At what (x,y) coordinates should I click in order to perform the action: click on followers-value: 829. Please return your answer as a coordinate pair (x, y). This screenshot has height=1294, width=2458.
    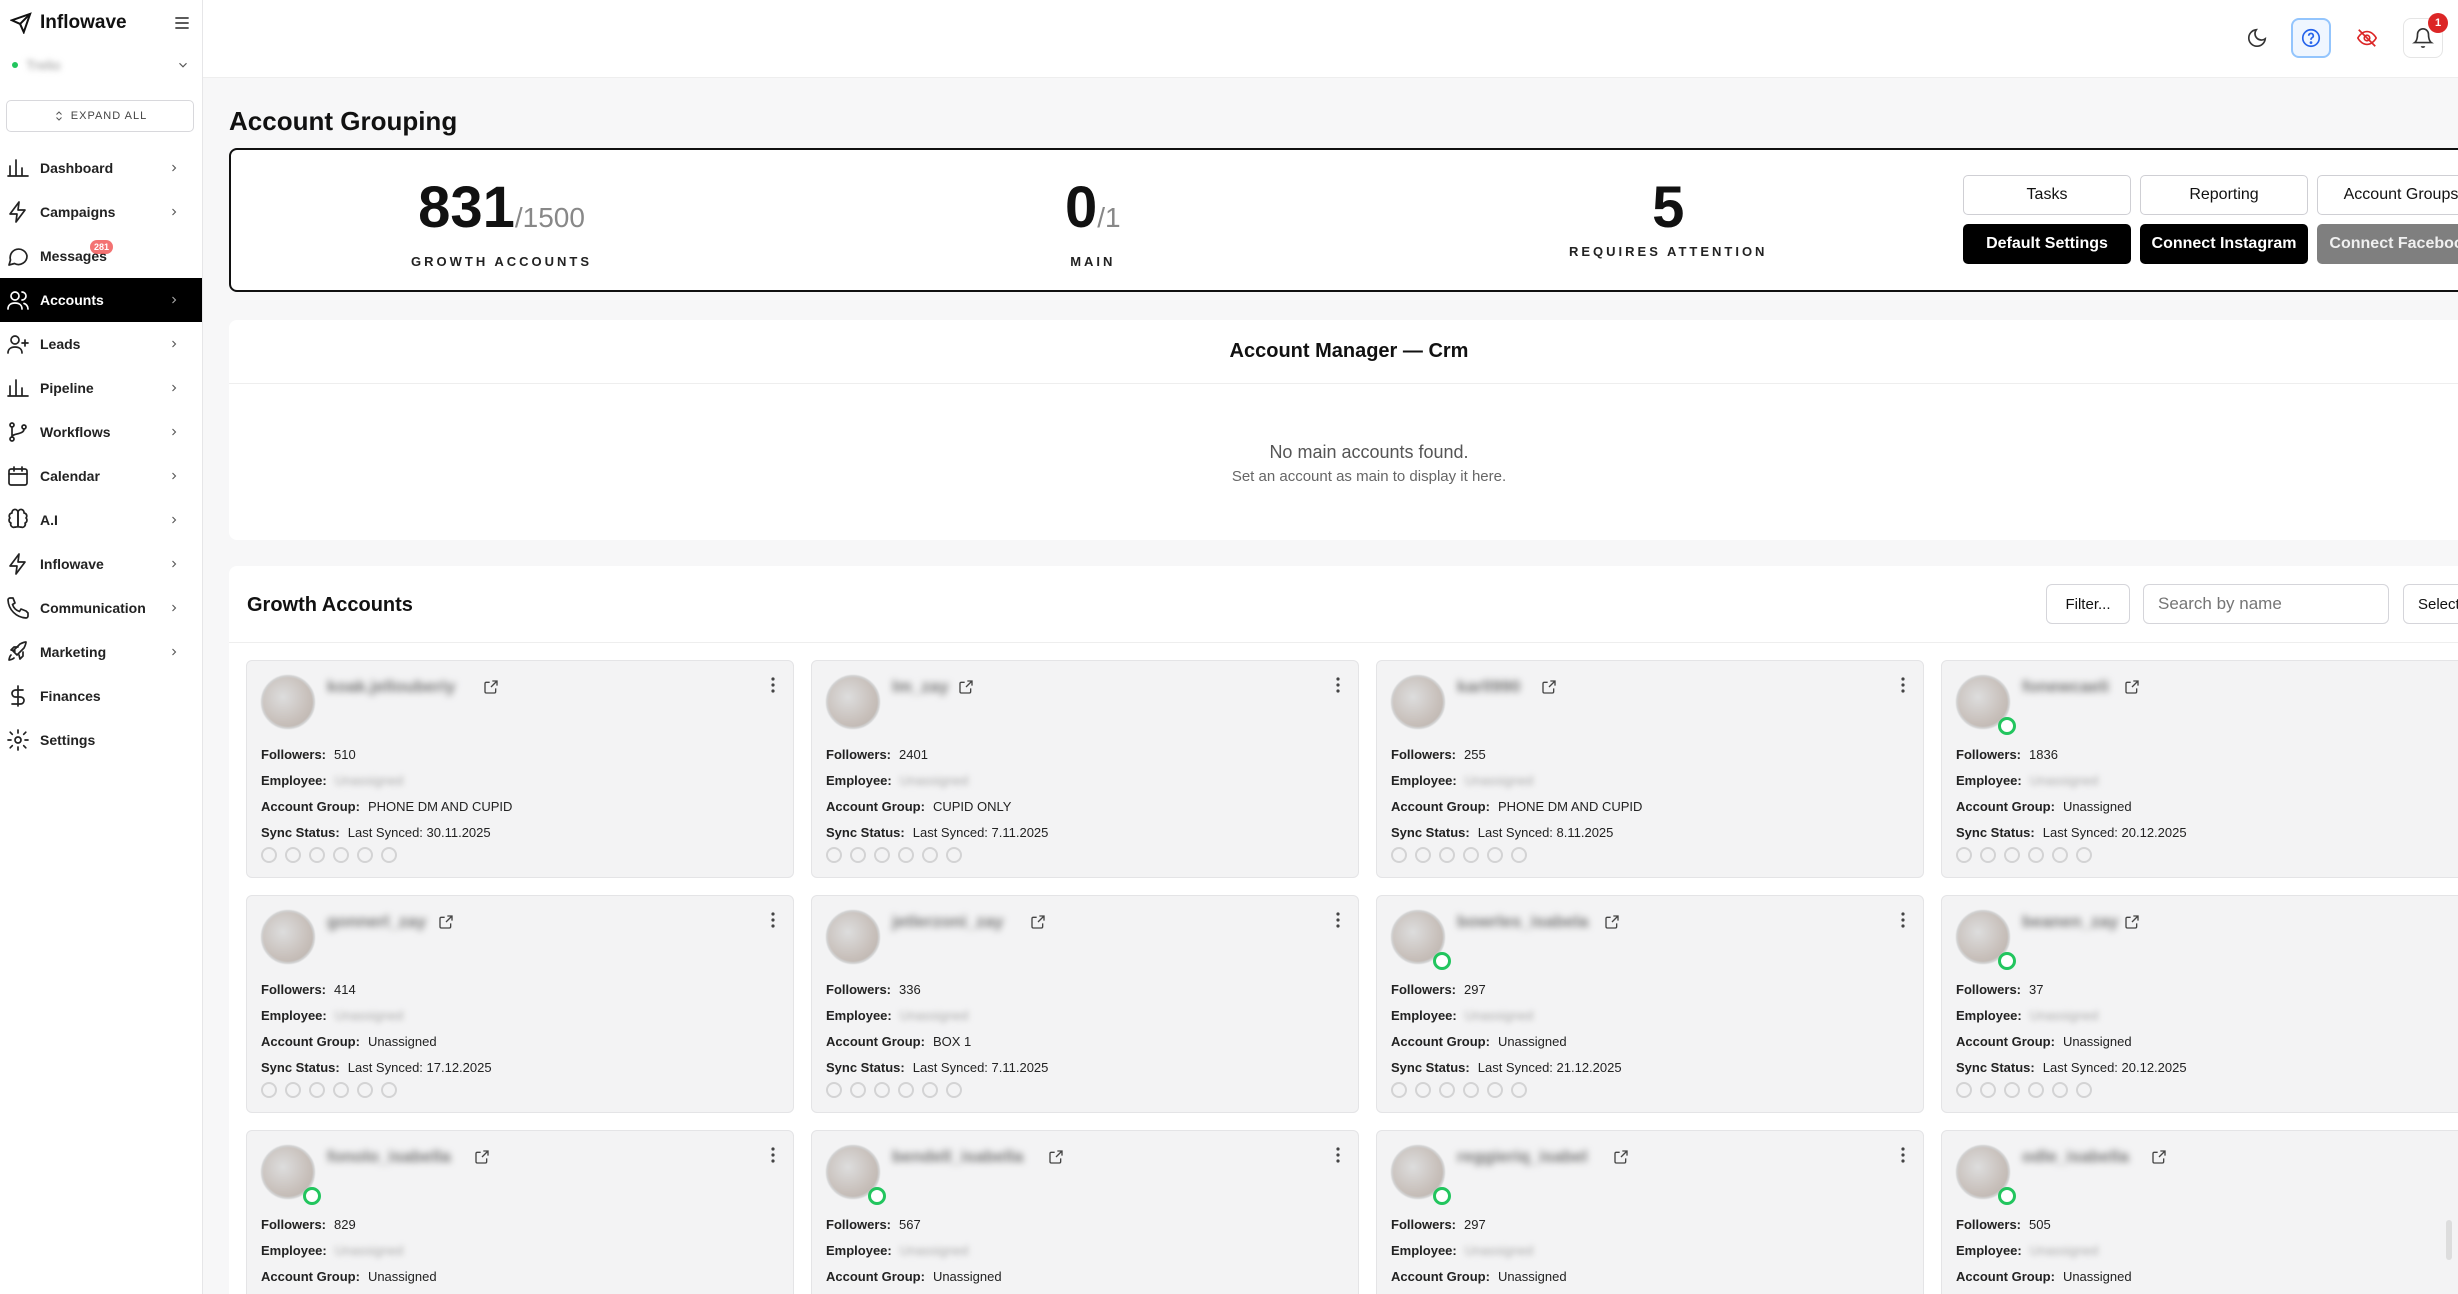
    Looking at the image, I should click on (345, 1224).